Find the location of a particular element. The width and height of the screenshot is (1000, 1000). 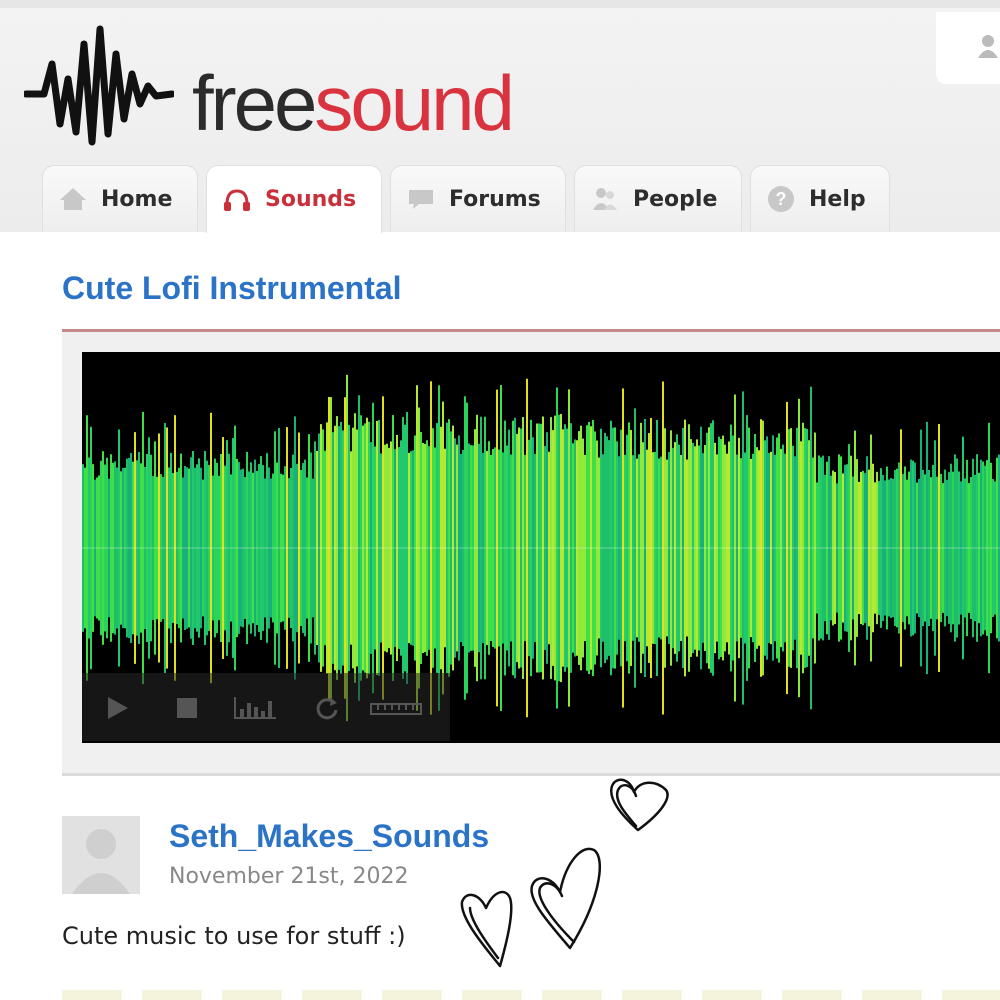

tag-strip is located at coordinates (531, 995).